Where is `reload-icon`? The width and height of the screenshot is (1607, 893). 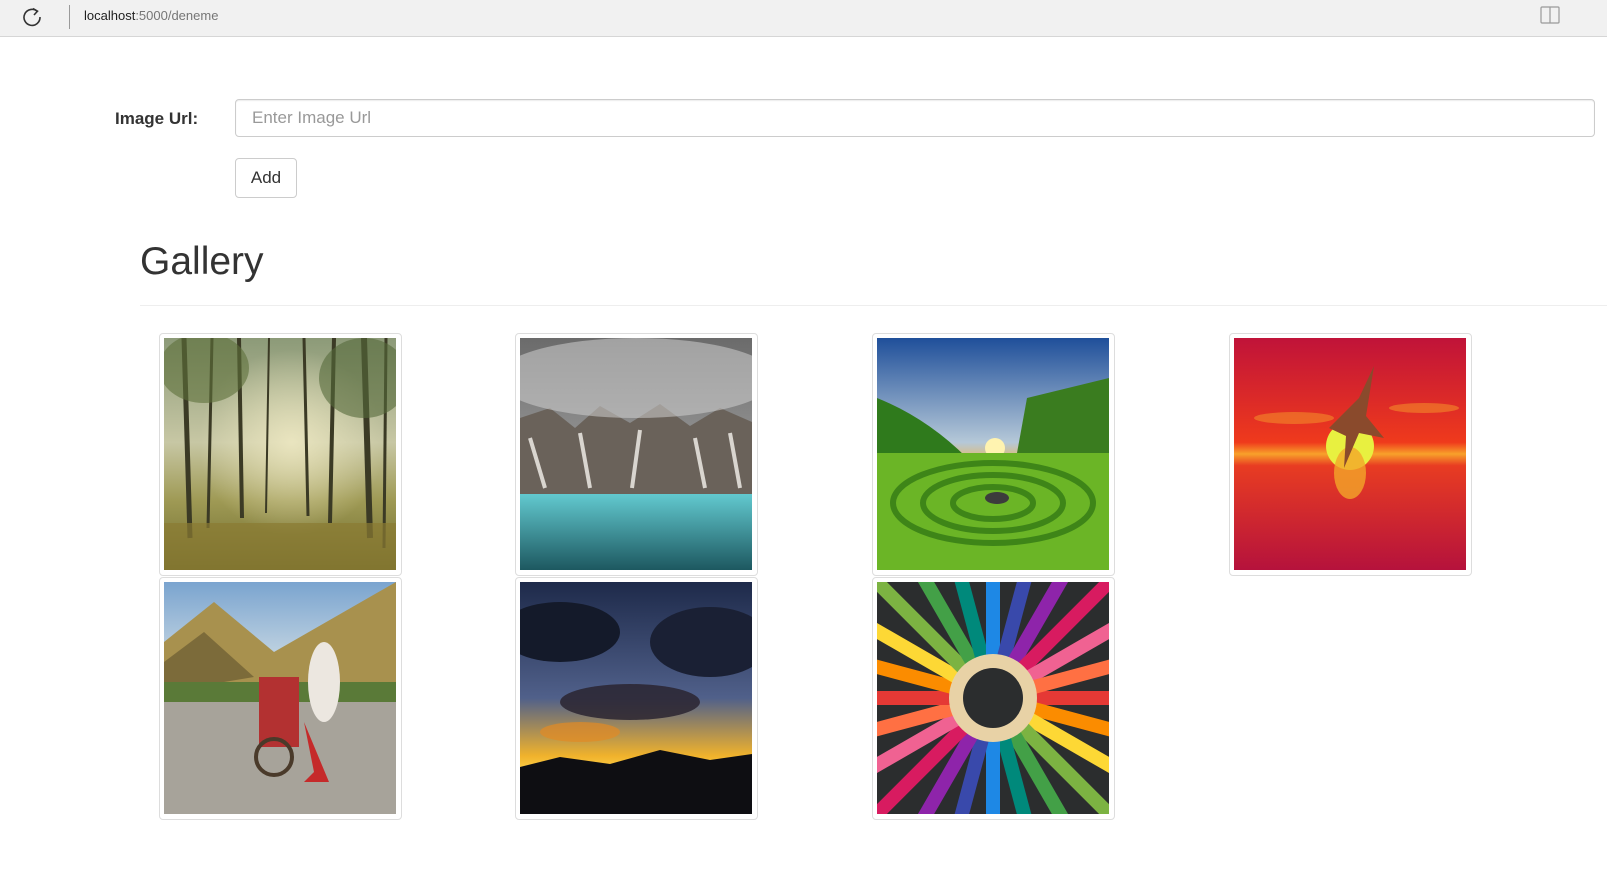 reload-icon is located at coordinates (32, 17).